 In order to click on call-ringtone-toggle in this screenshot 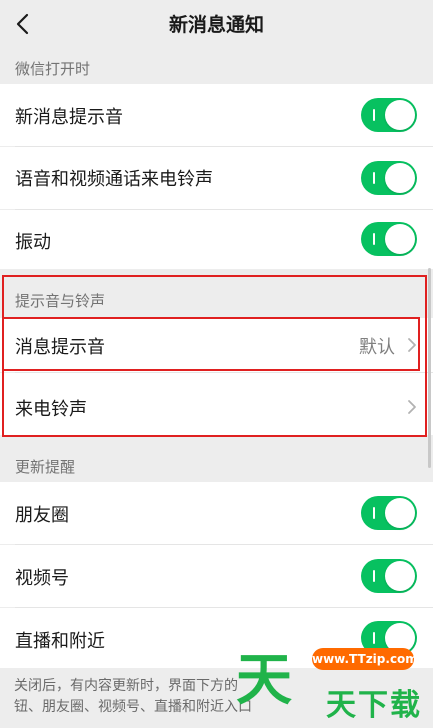, I will do `click(389, 178)`.